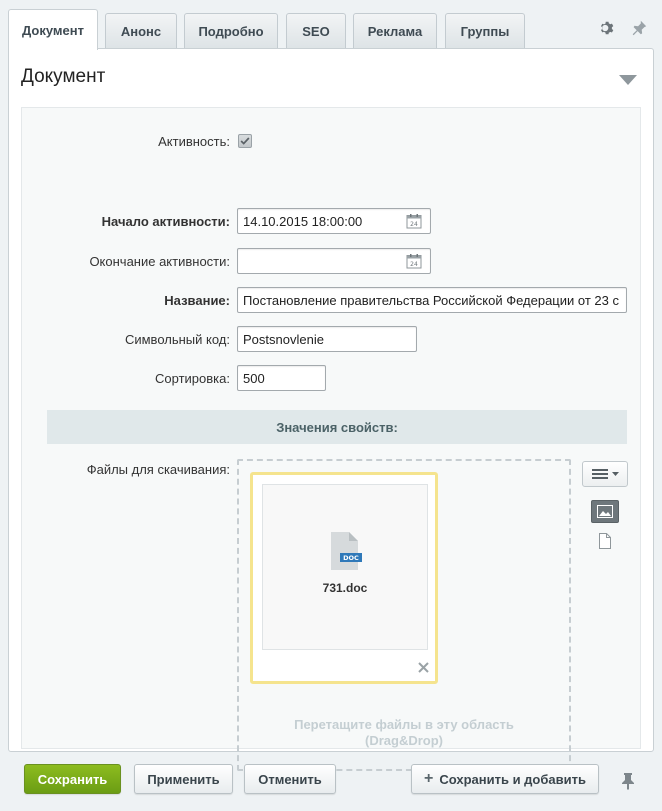 The image size is (662, 811). What do you see at coordinates (615, 474) in the screenshot?
I see `caret-down-icon` at bounding box center [615, 474].